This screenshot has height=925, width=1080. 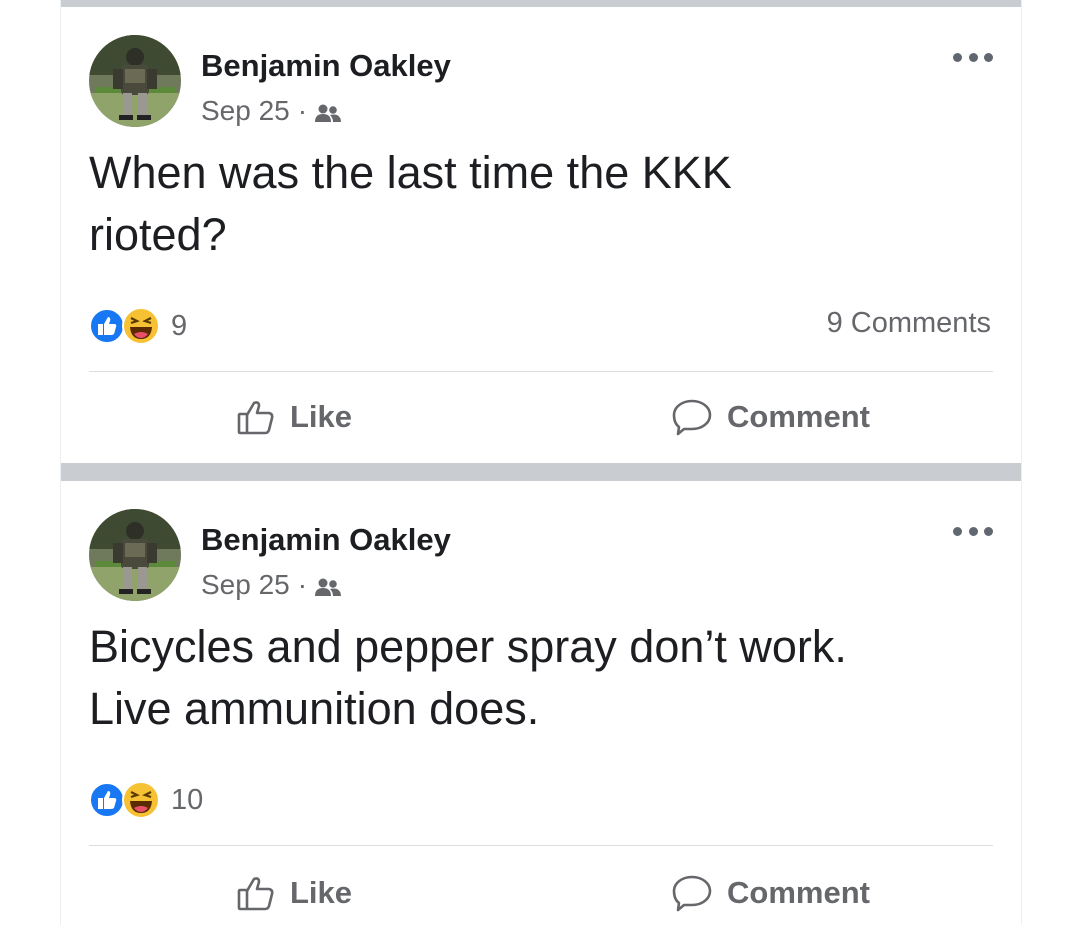 What do you see at coordinates (179, 325) in the screenshot?
I see `reaction-count: 9` at bounding box center [179, 325].